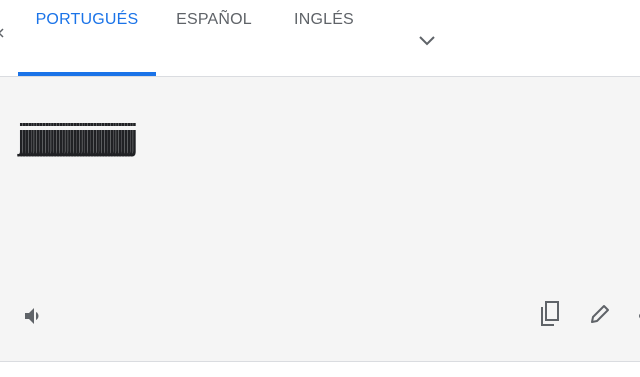 This screenshot has height=377, width=640. I want to click on share-button, so click(636, 316).